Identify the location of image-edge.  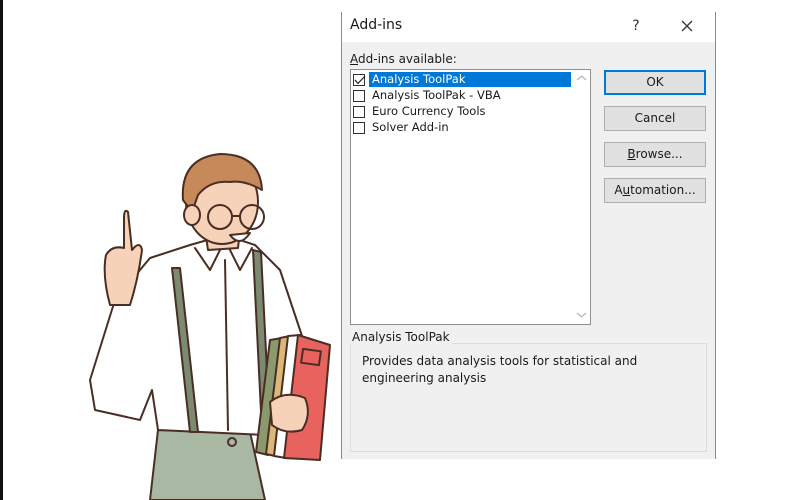
(1, 250).